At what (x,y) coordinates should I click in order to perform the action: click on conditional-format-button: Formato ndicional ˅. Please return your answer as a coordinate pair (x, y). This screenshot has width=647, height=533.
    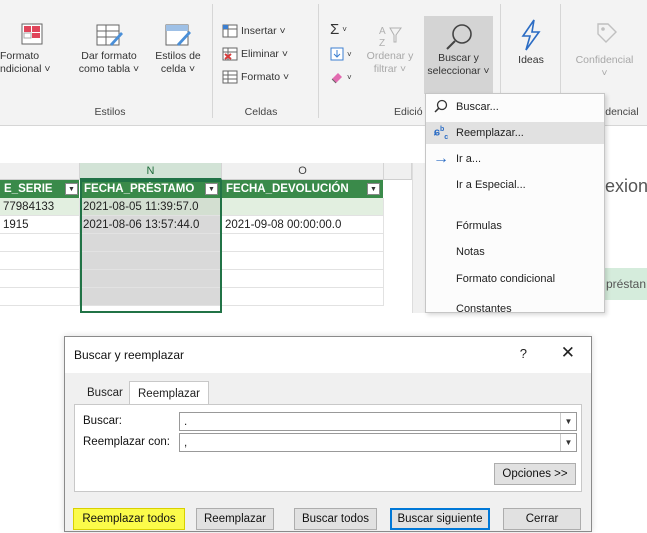
    Looking at the image, I should click on (28, 49).